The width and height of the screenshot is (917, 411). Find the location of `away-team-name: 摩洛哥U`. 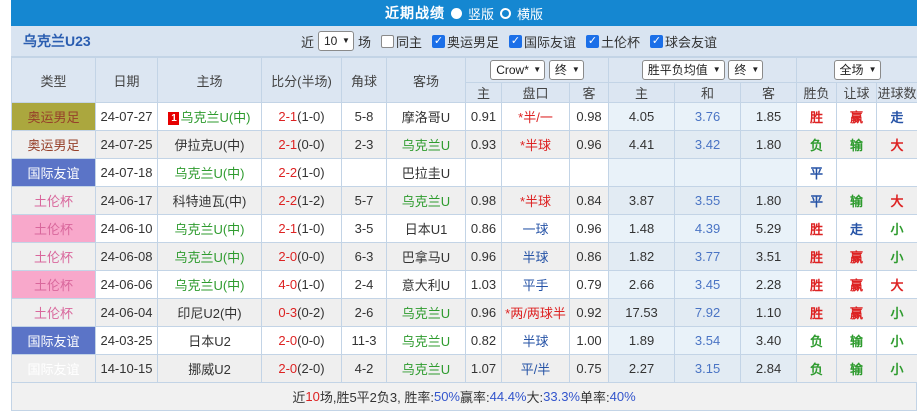

away-team-name: 摩洛哥U is located at coordinates (426, 117).